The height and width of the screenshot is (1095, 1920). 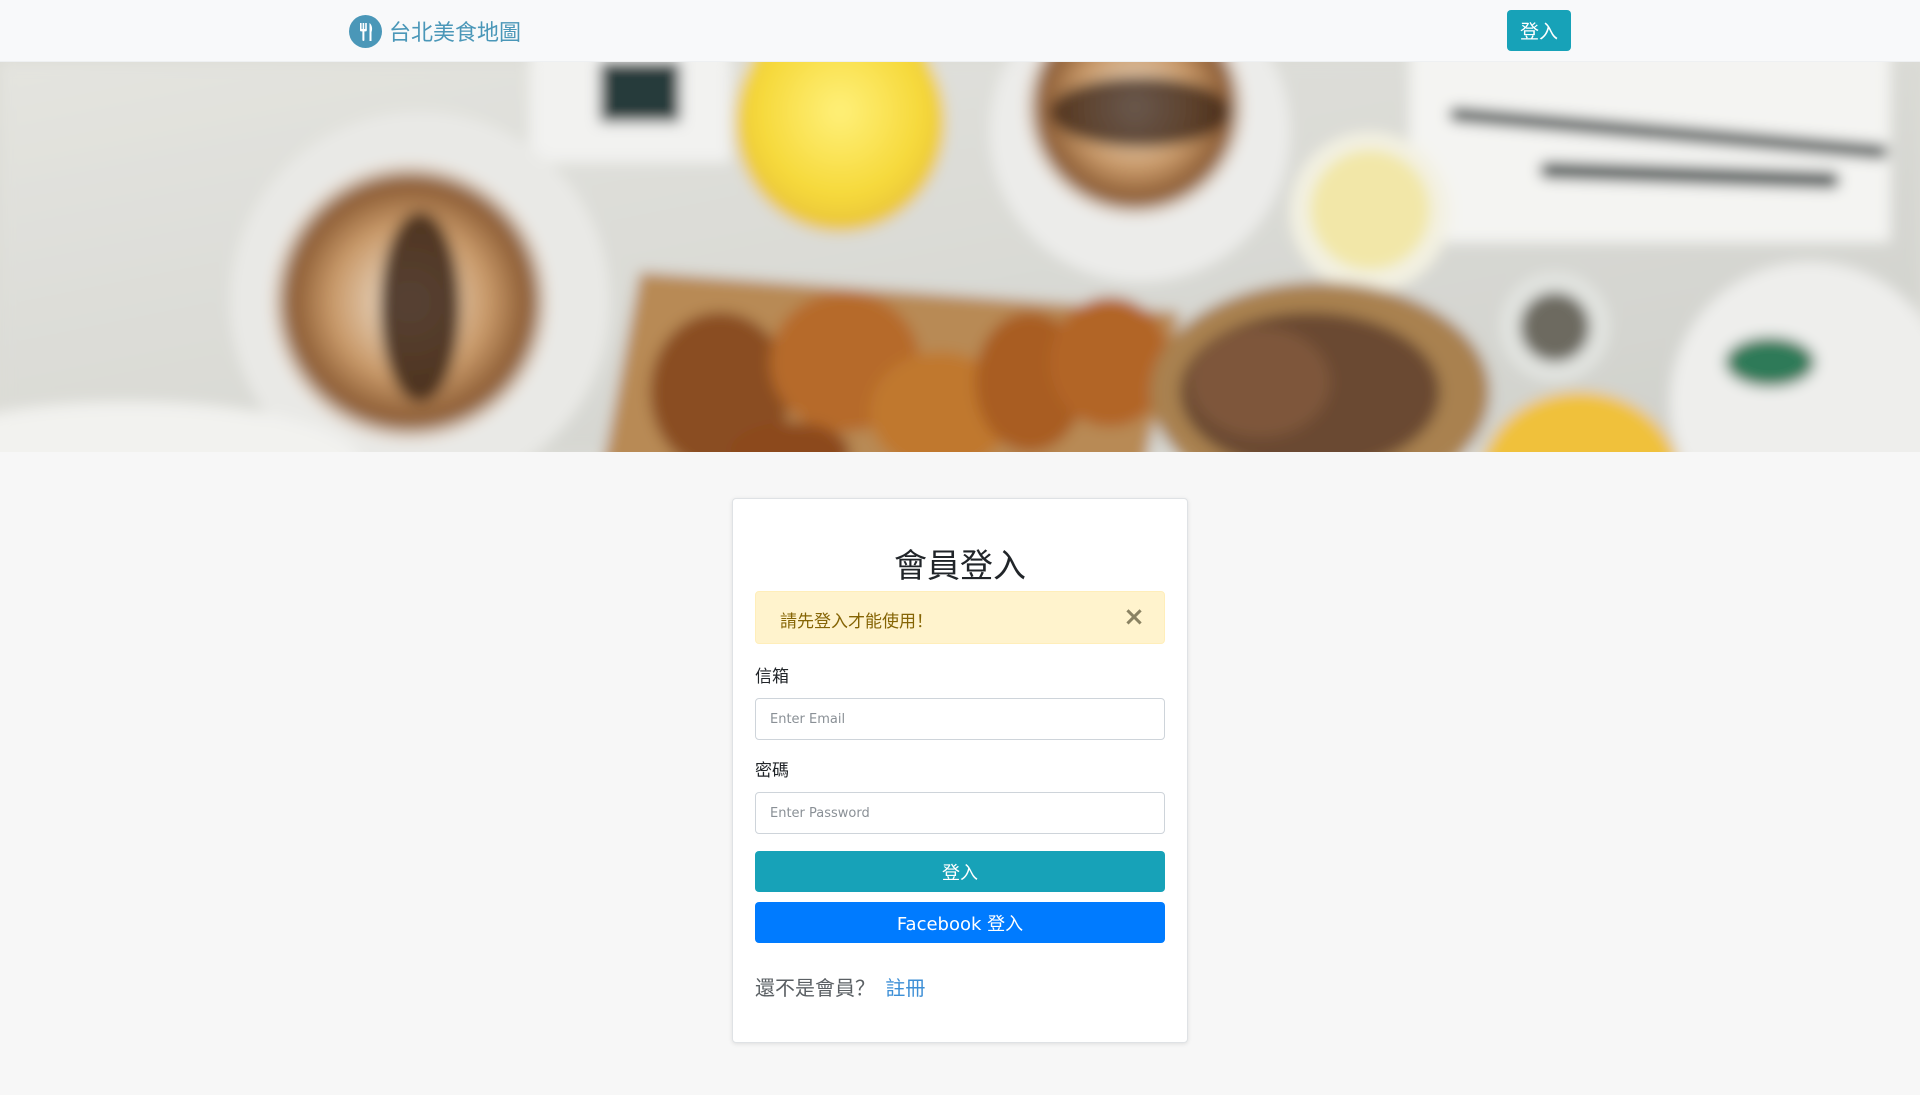 I want to click on email-label: 信箱, so click(x=772, y=677).